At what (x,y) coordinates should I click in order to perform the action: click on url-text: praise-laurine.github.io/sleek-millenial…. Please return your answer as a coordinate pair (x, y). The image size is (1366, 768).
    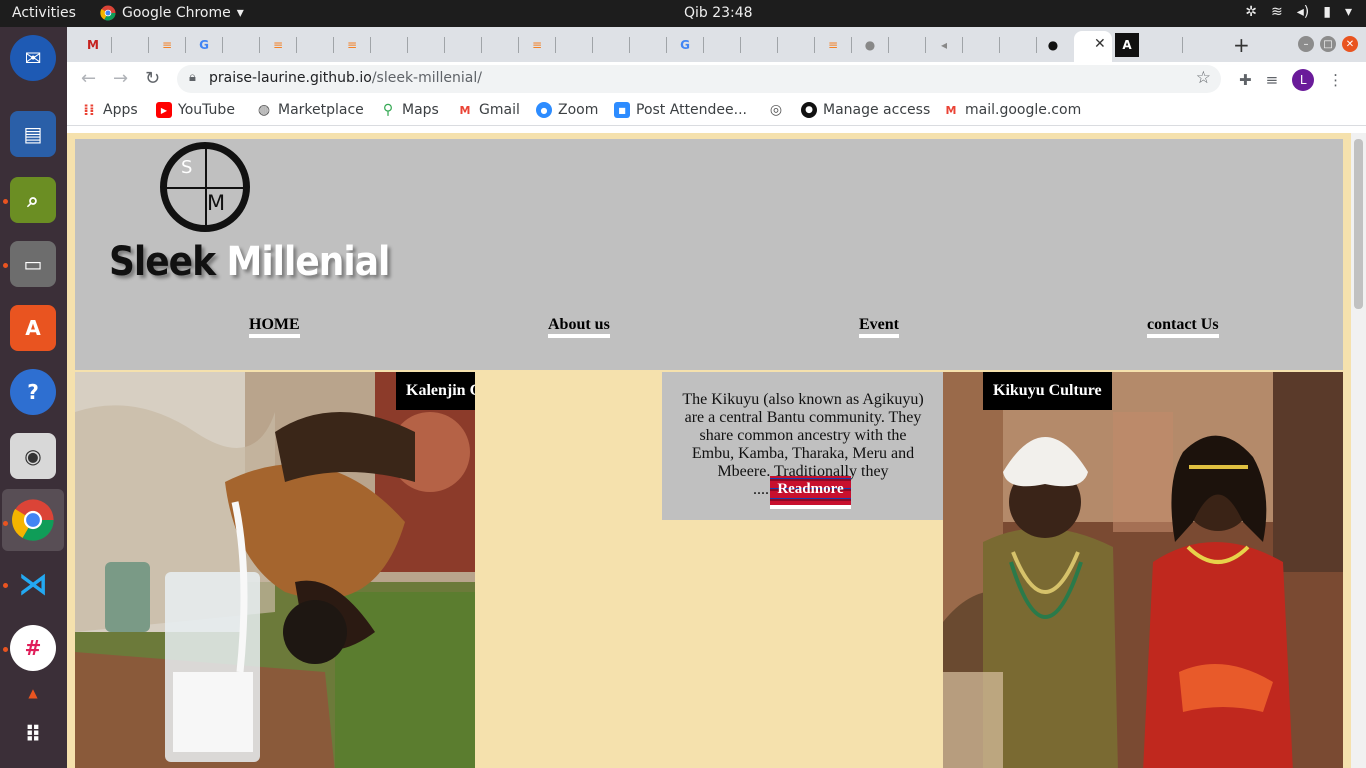
    Looking at the image, I should click on (345, 78).